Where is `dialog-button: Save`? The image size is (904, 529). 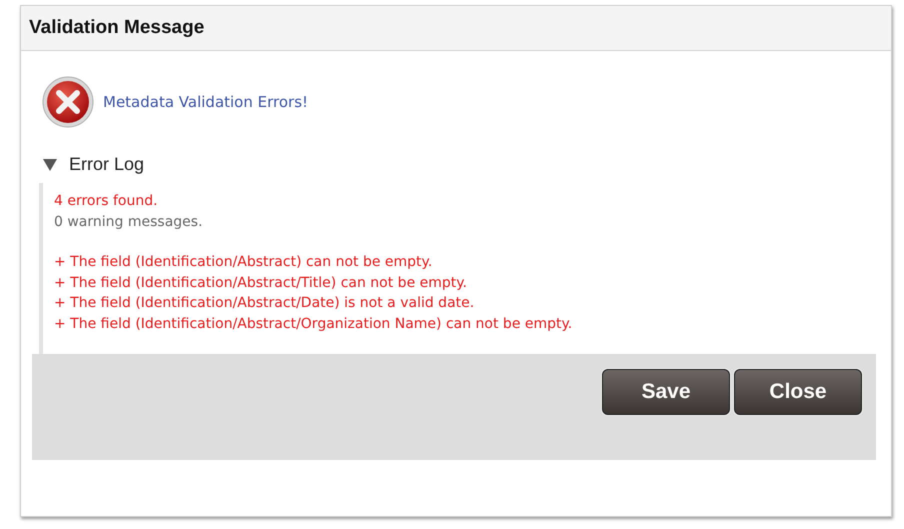 dialog-button: Save is located at coordinates (666, 392).